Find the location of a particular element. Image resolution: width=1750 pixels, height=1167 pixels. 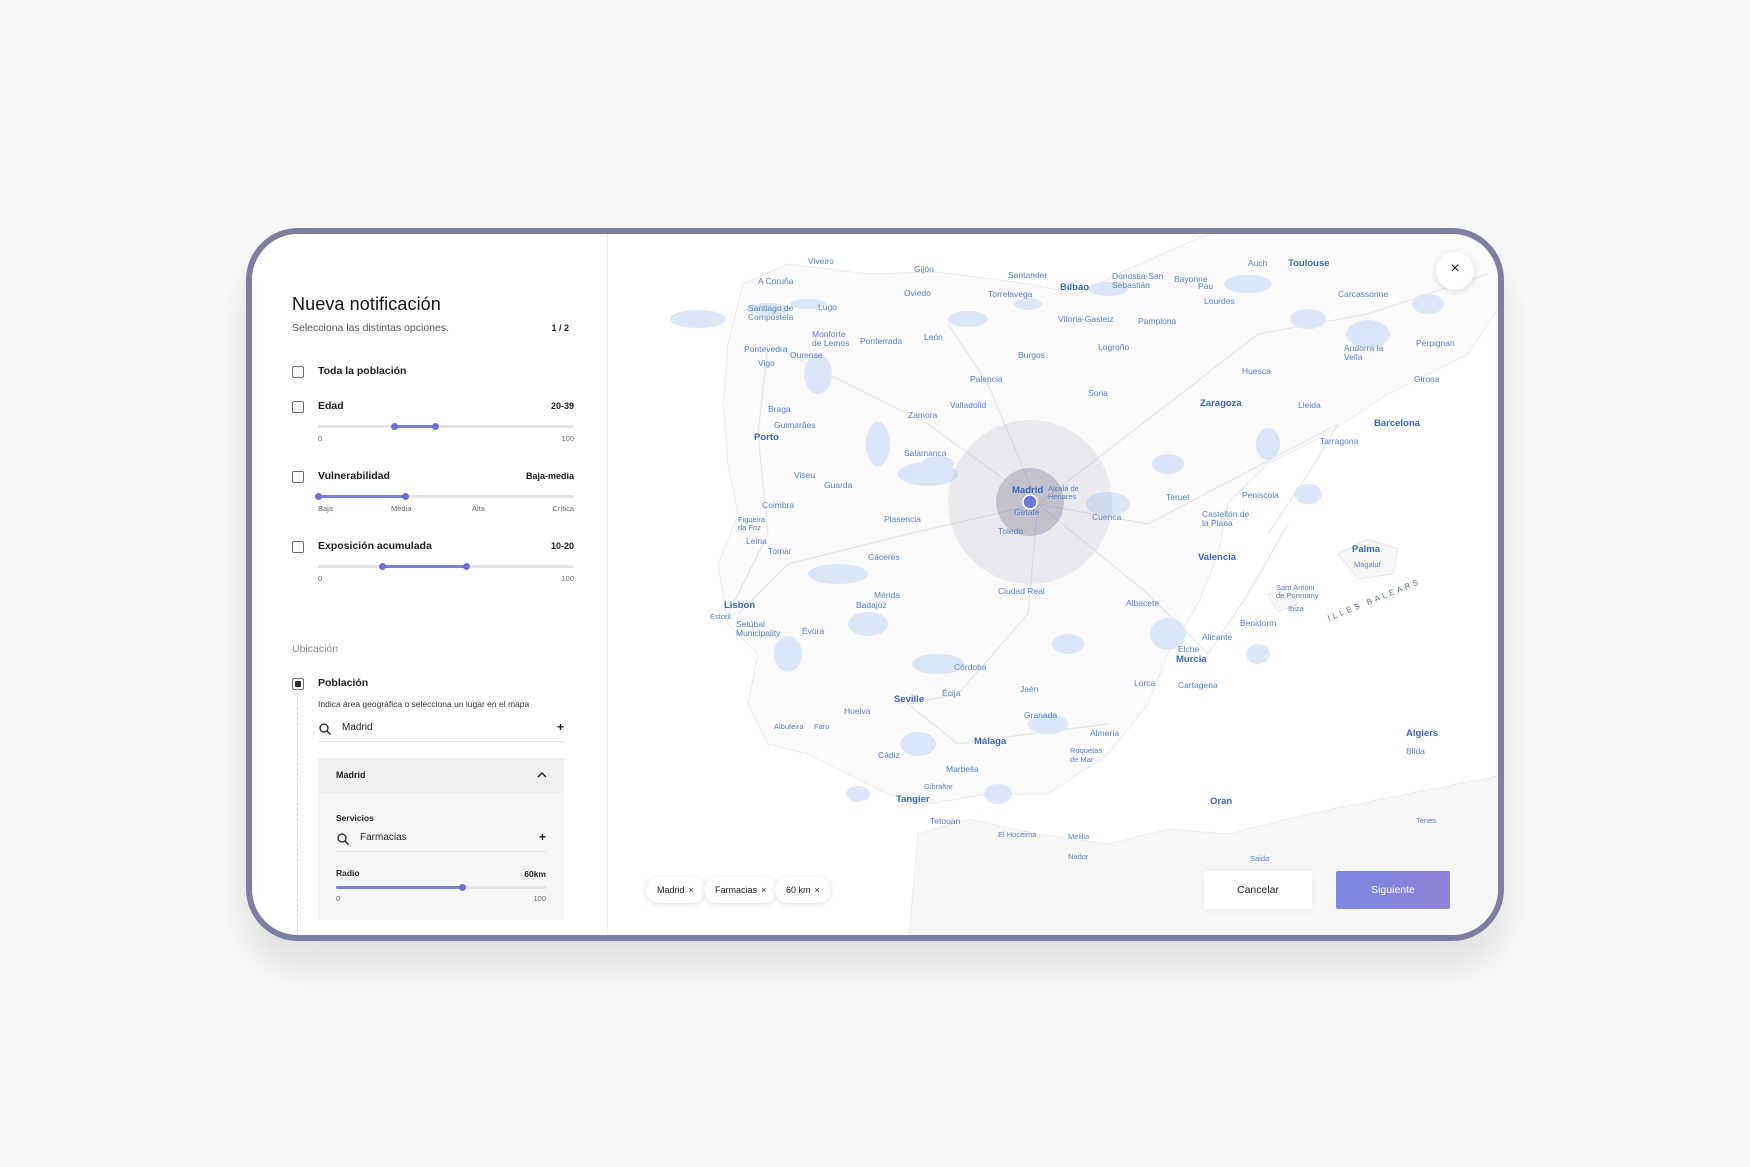

map-label: Granada is located at coordinates (1041, 715).